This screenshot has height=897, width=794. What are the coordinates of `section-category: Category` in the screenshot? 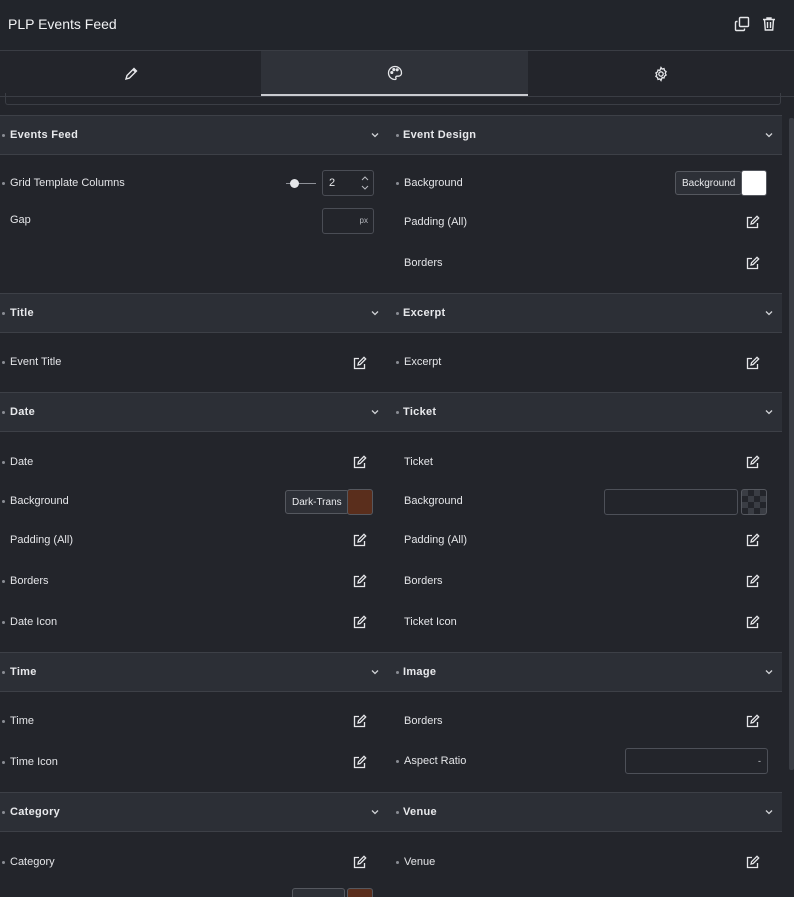 It's located at (194, 812).